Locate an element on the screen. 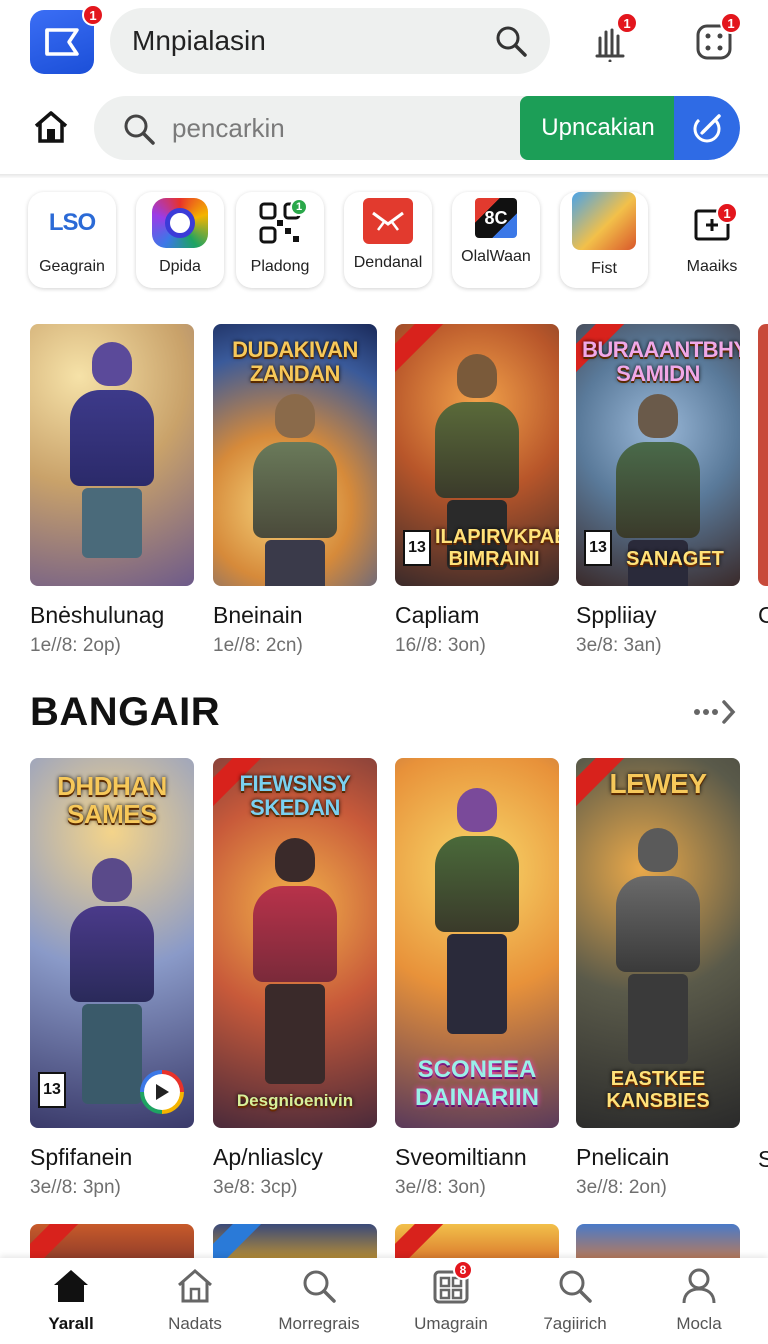 The image size is (768, 1344). shortcut-5: 8C OlalWaan is located at coordinates (496, 240).